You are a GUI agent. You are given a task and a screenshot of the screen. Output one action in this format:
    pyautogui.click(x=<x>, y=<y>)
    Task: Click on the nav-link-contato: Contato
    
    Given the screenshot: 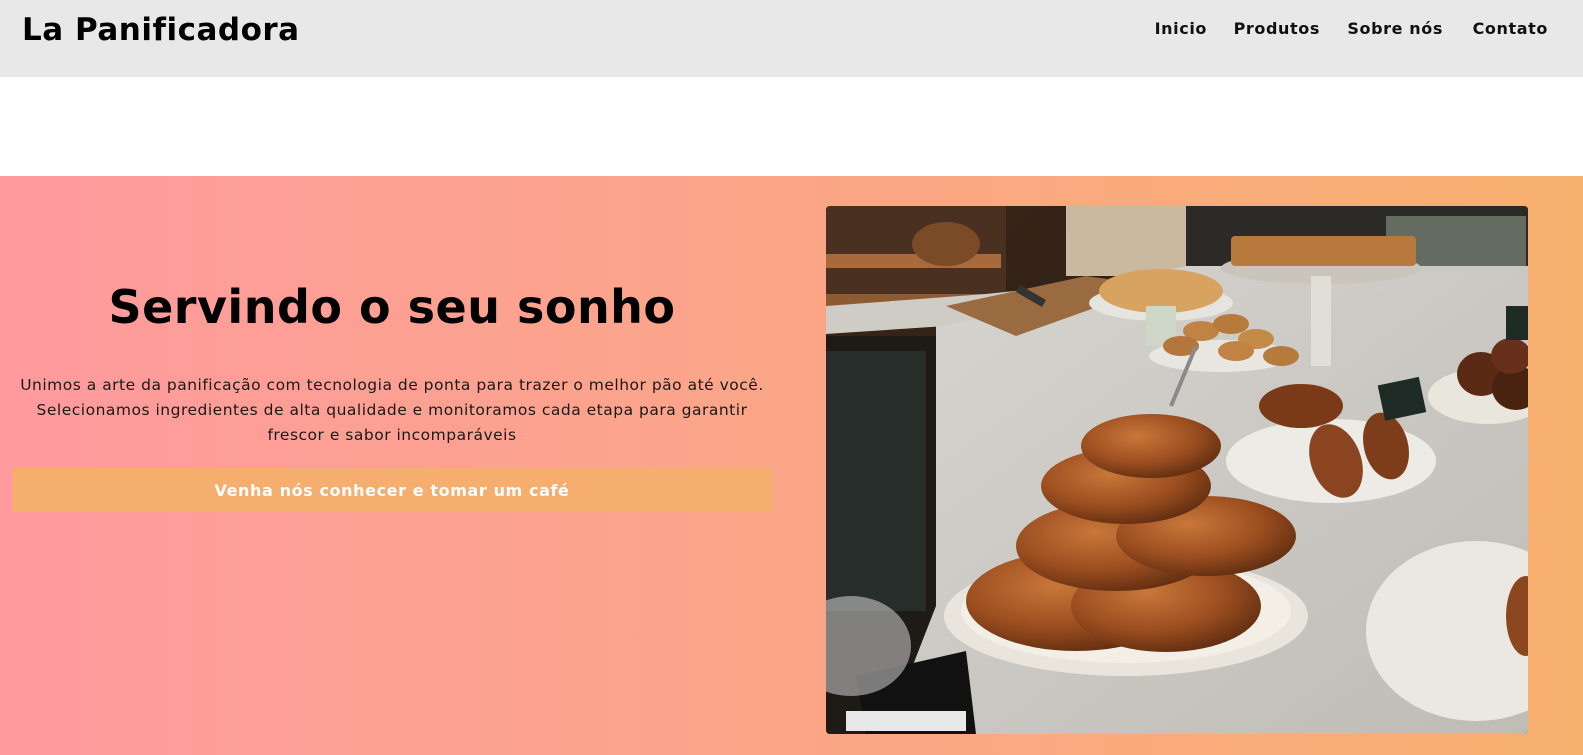 What is the action you would take?
    pyautogui.click(x=1510, y=28)
    